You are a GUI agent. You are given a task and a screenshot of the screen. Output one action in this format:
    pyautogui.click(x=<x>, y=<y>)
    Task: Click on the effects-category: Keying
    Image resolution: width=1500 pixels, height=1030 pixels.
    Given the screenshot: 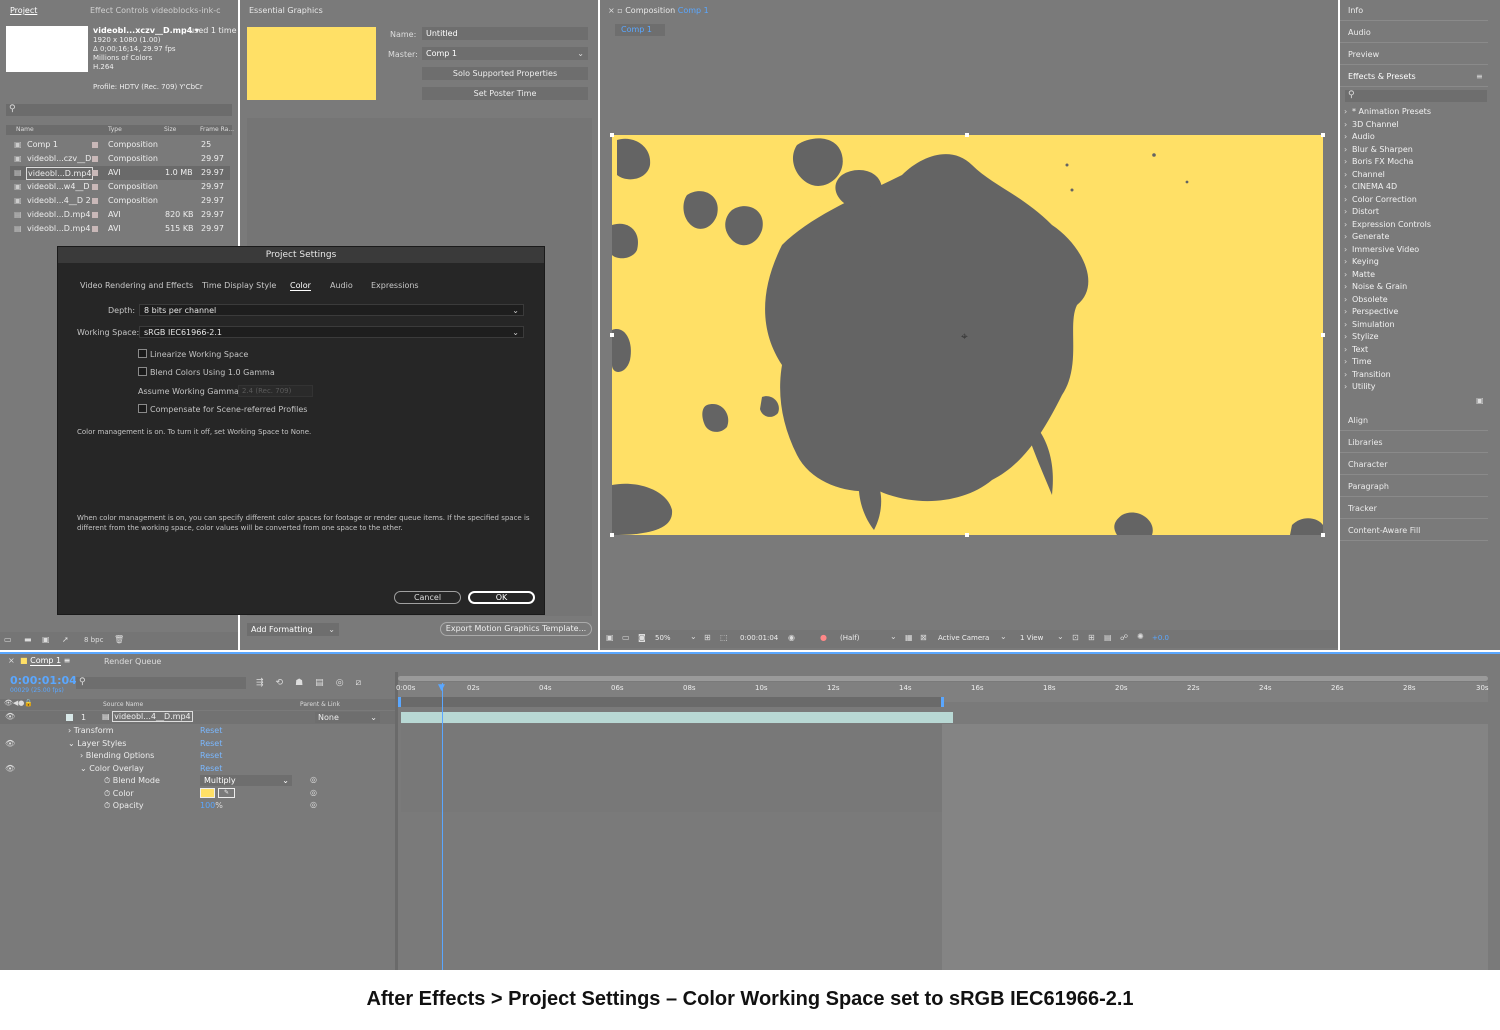 What is the action you would take?
    pyautogui.click(x=1415, y=262)
    